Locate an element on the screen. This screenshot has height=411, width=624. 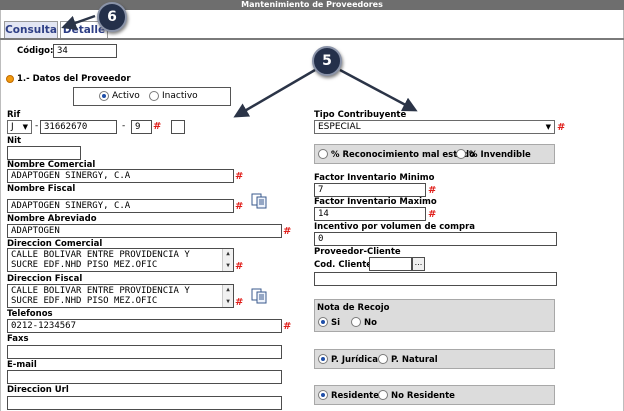
callout-5-arrow-right is located at coordinates (378, 90).